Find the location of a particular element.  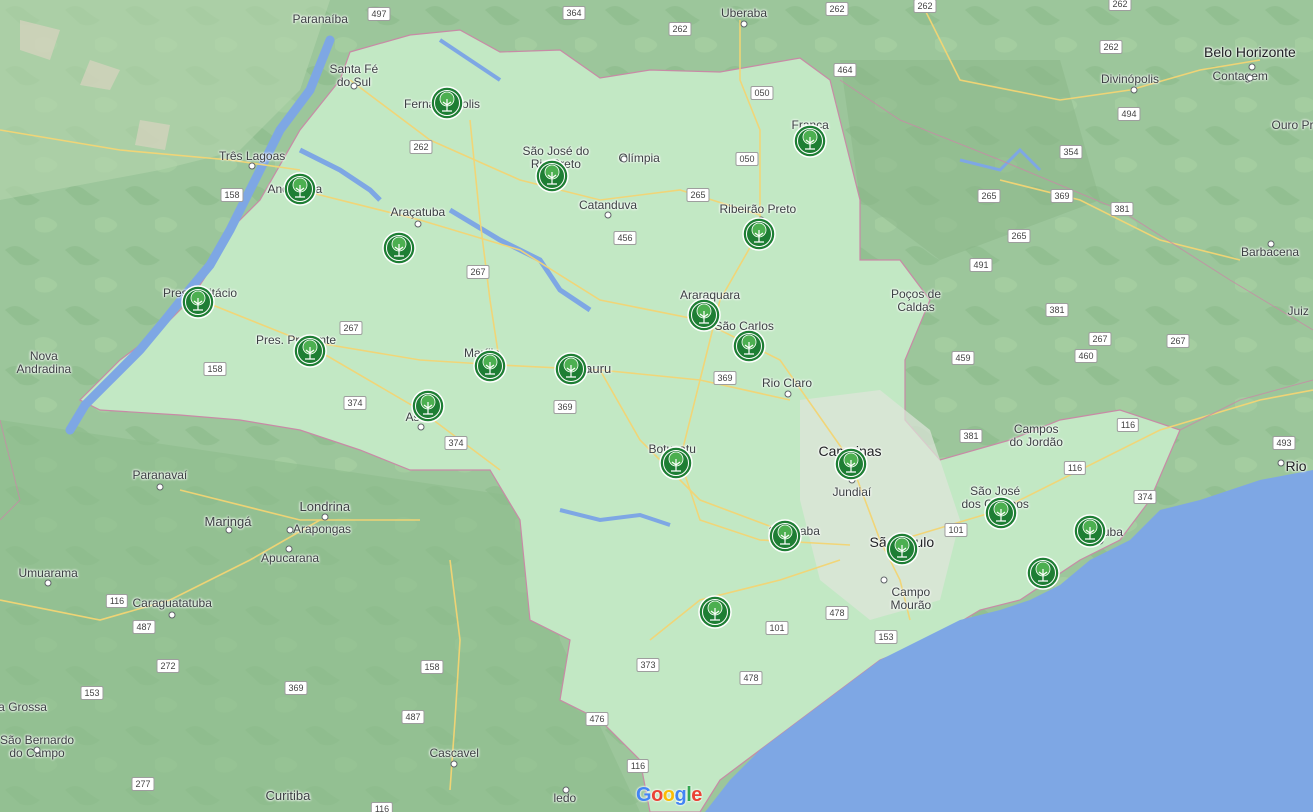

highway-shield: 101 is located at coordinates (777, 628).